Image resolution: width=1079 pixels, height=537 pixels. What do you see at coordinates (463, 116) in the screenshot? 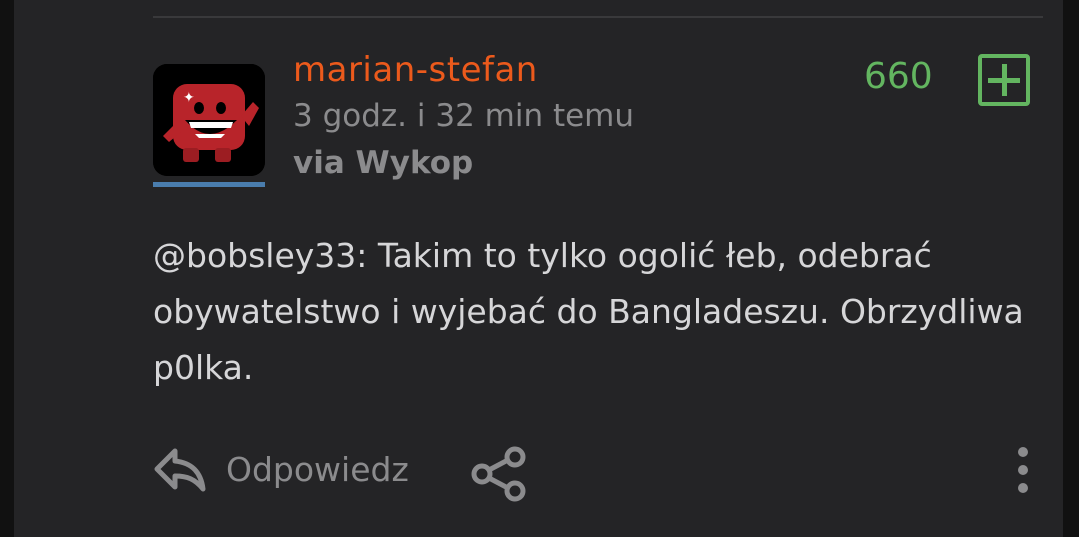
I see `timestamp: 3 godz. i 32 min temu` at bounding box center [463, 116].